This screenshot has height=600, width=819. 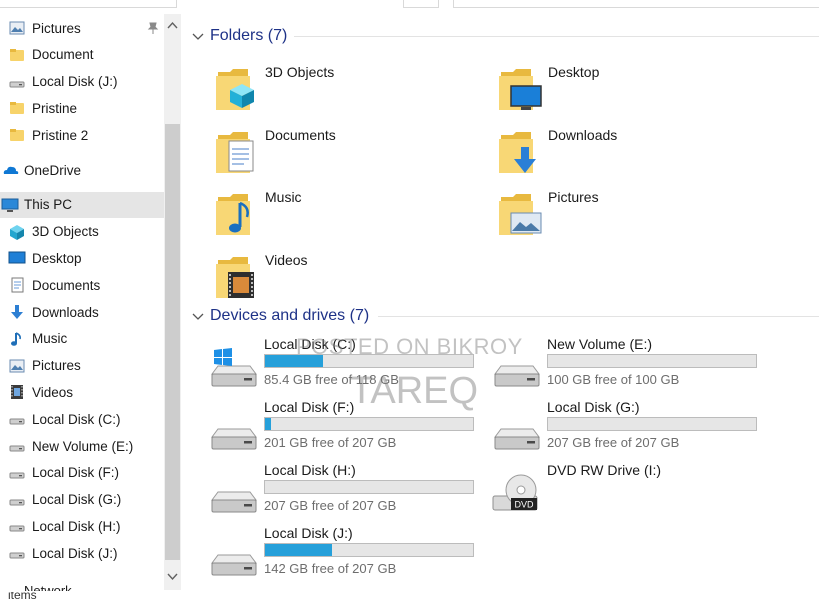 I want to click on status-bar: items, so click(x=409, y=596).